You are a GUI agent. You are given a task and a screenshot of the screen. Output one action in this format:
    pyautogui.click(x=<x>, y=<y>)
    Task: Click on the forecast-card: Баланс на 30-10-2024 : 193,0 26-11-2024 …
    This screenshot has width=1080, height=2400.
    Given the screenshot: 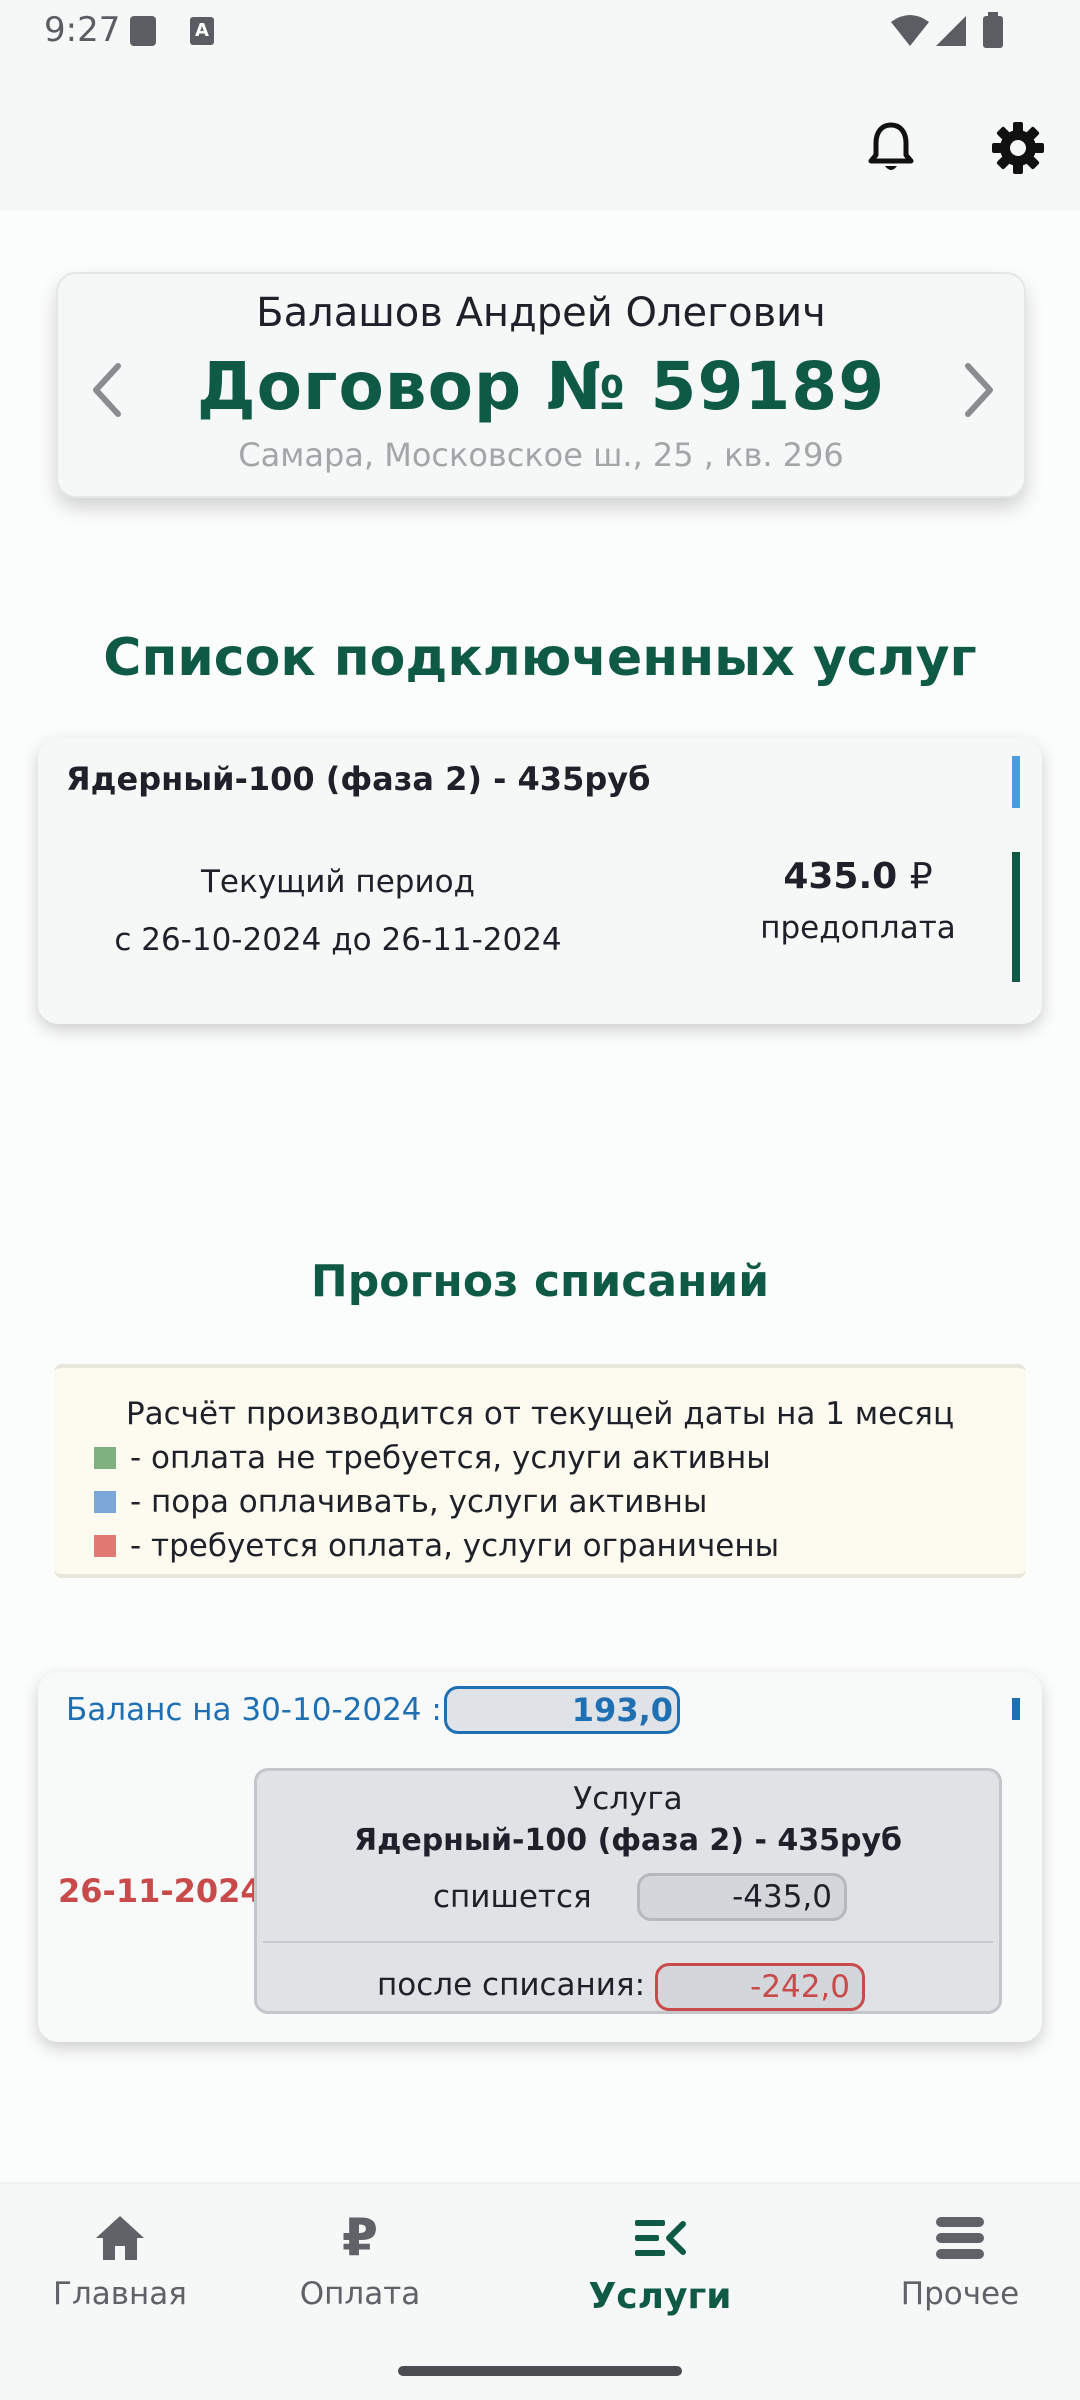 What is the action you would take?
    pyautogui.click(x=540, y=1857)
    